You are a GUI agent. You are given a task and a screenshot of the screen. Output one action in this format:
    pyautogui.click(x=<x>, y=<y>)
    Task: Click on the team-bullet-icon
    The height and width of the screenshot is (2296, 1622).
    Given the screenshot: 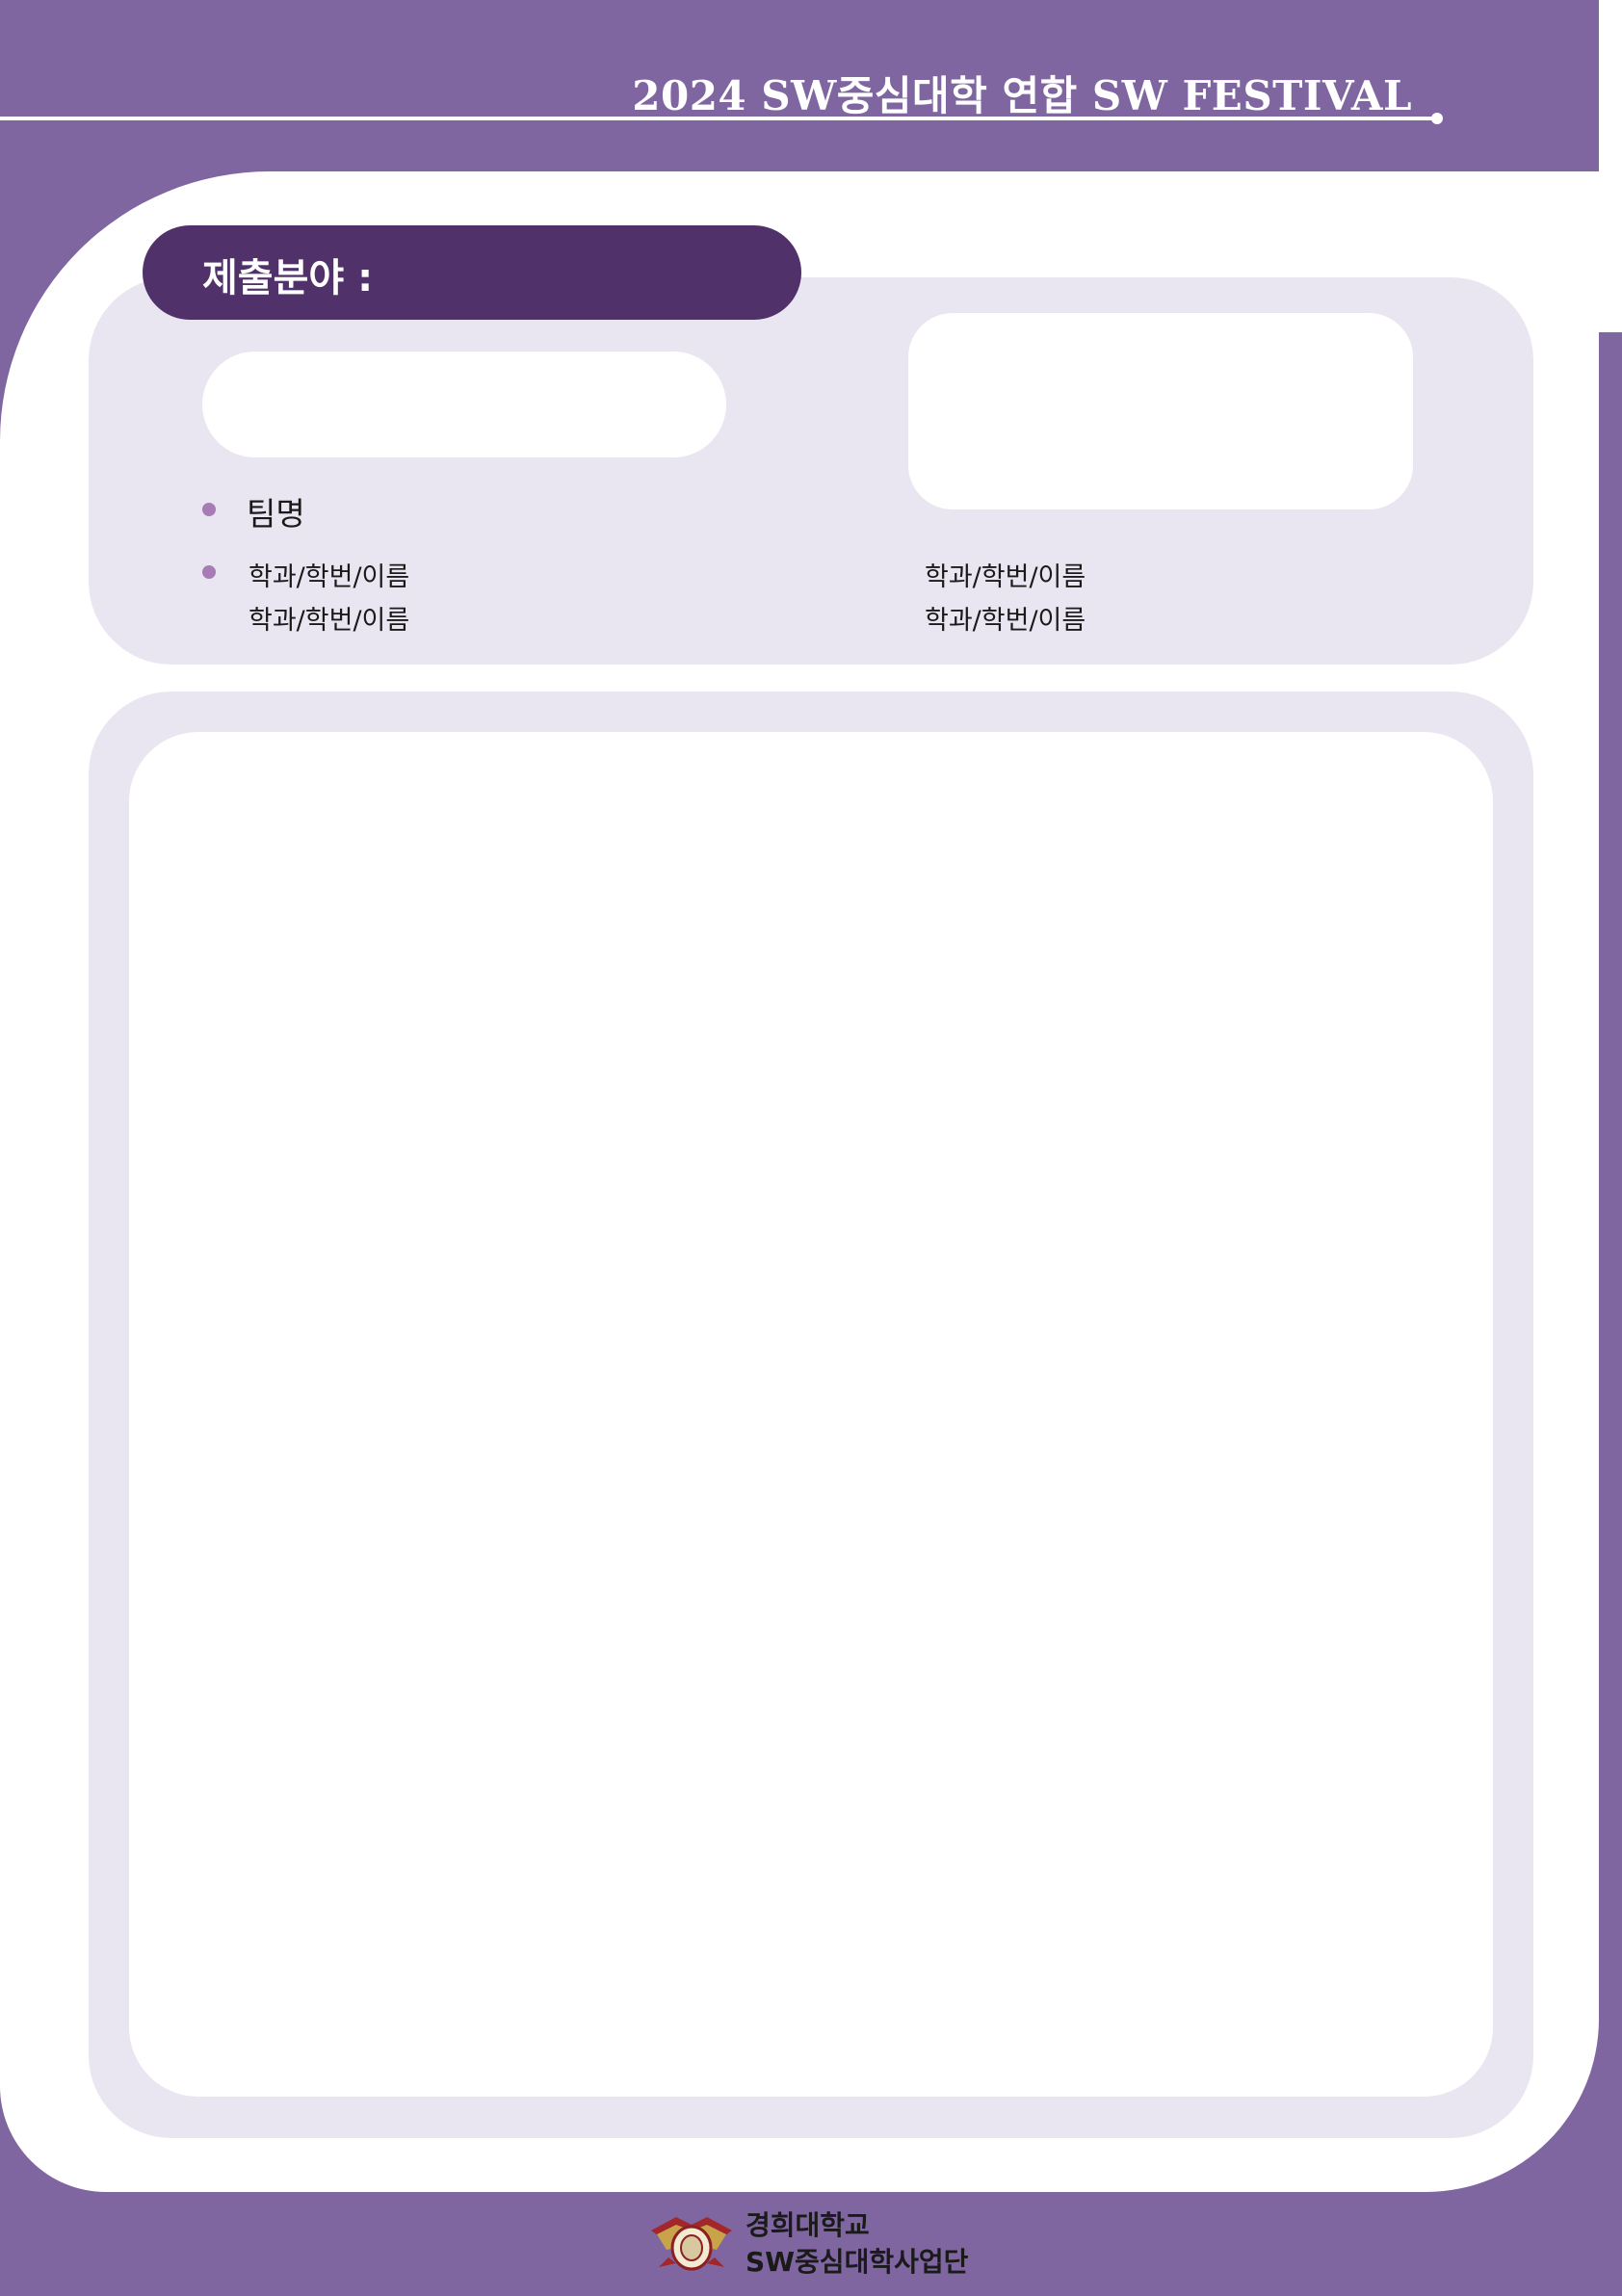 What is the action you would take?
    pyautogui.click(x=209, y=509)
    